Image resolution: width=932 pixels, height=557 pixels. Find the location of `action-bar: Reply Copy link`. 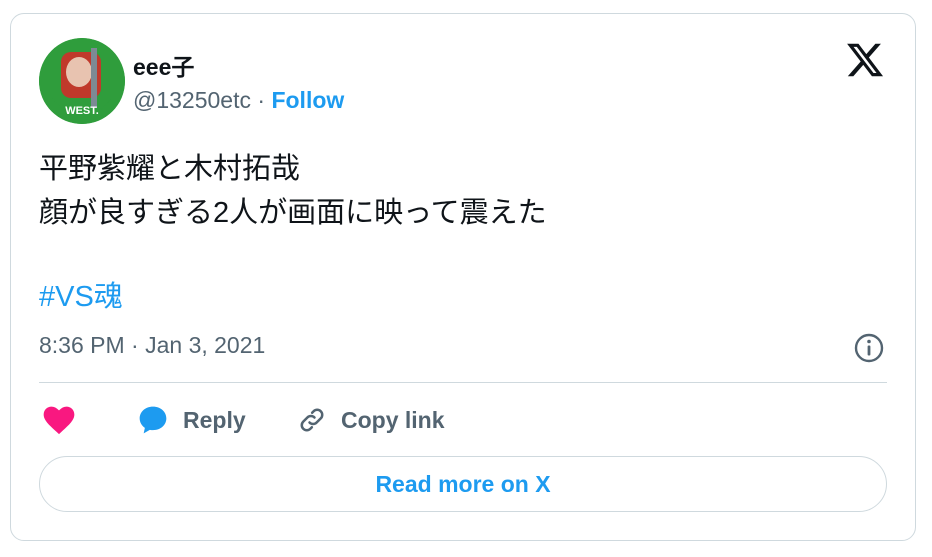

action-bar: Reply Copy link is located at coordinates (463, 420).